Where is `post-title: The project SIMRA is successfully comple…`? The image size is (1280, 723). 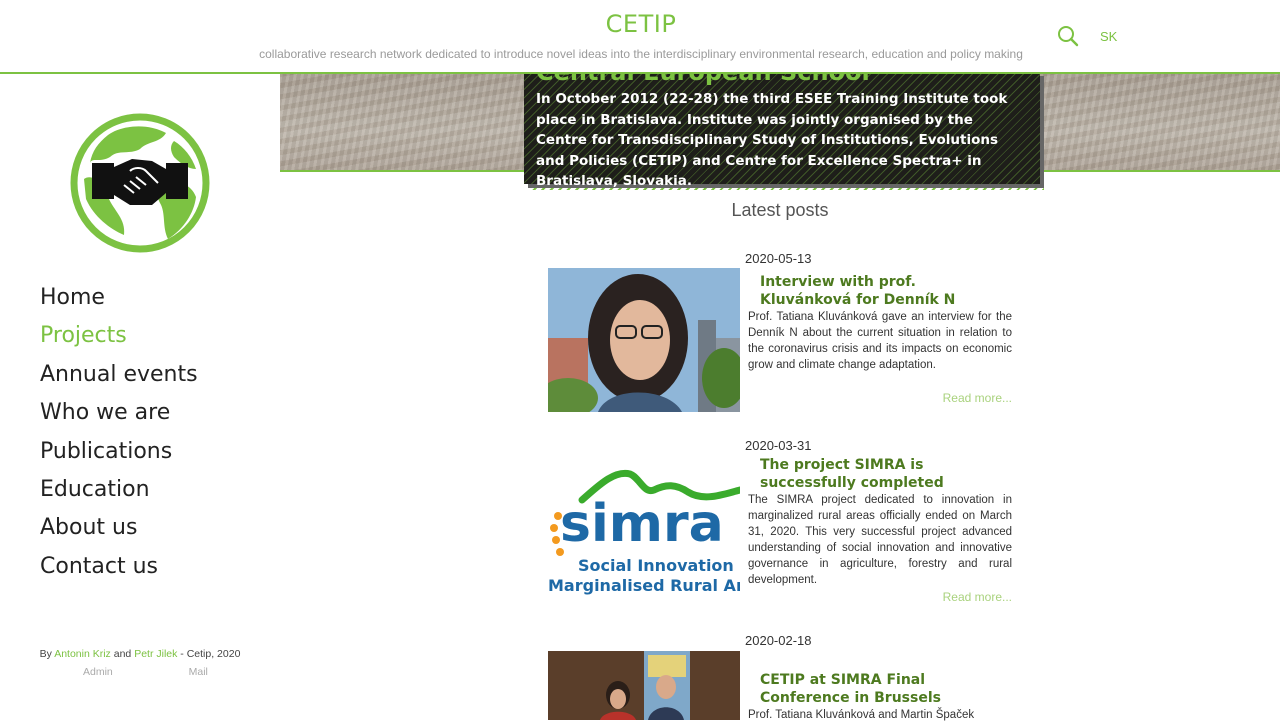
post-title: The project SIMRA is successfully comple… is located at coordinates (885, 474).